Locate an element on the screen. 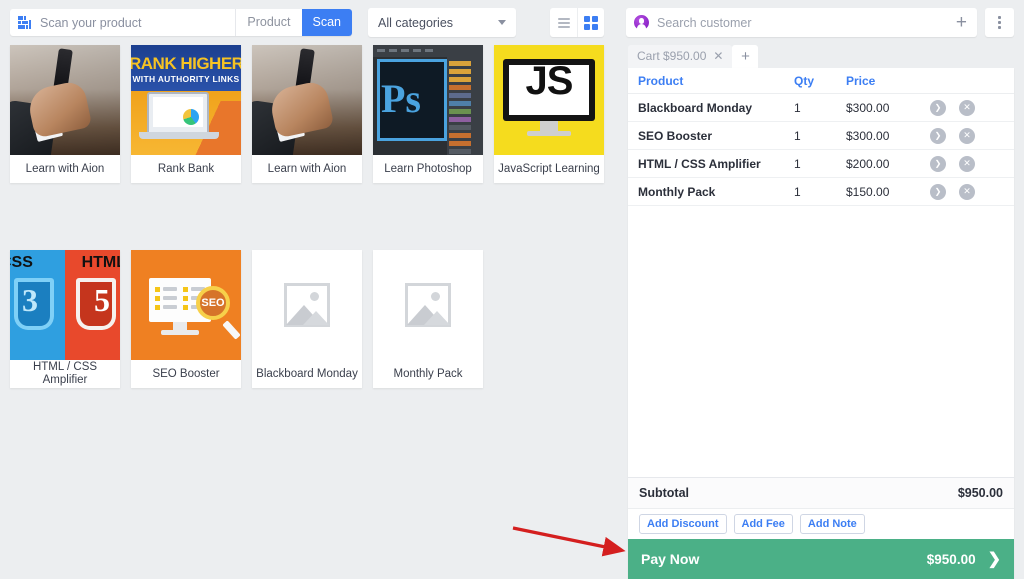  customer-search-group: + is located at coordinates (801, 22).